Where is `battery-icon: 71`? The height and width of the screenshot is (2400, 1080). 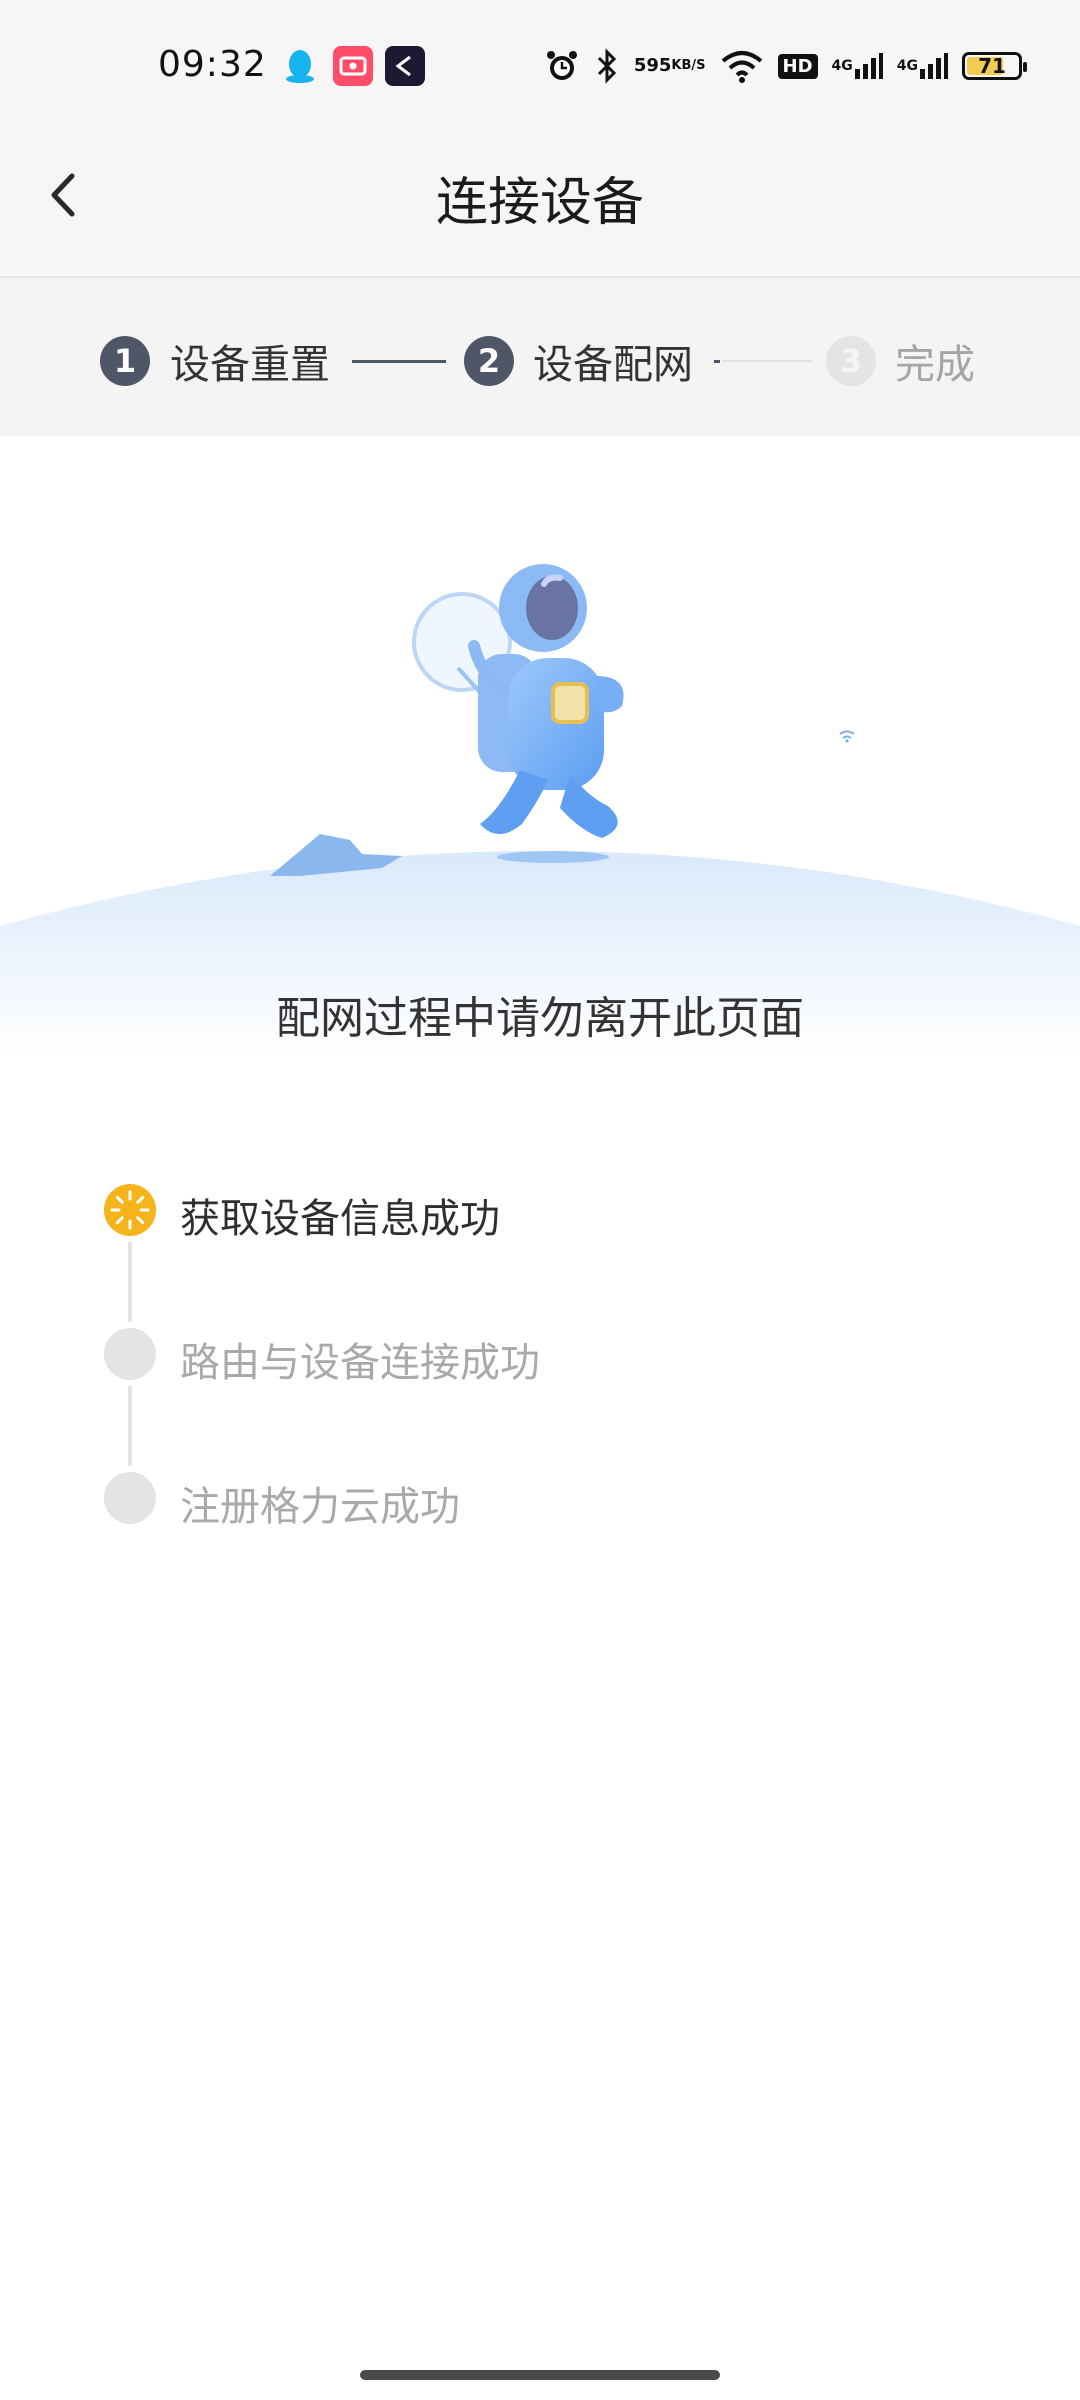
battery-icon: 71 is located at coordinates (994, 66).